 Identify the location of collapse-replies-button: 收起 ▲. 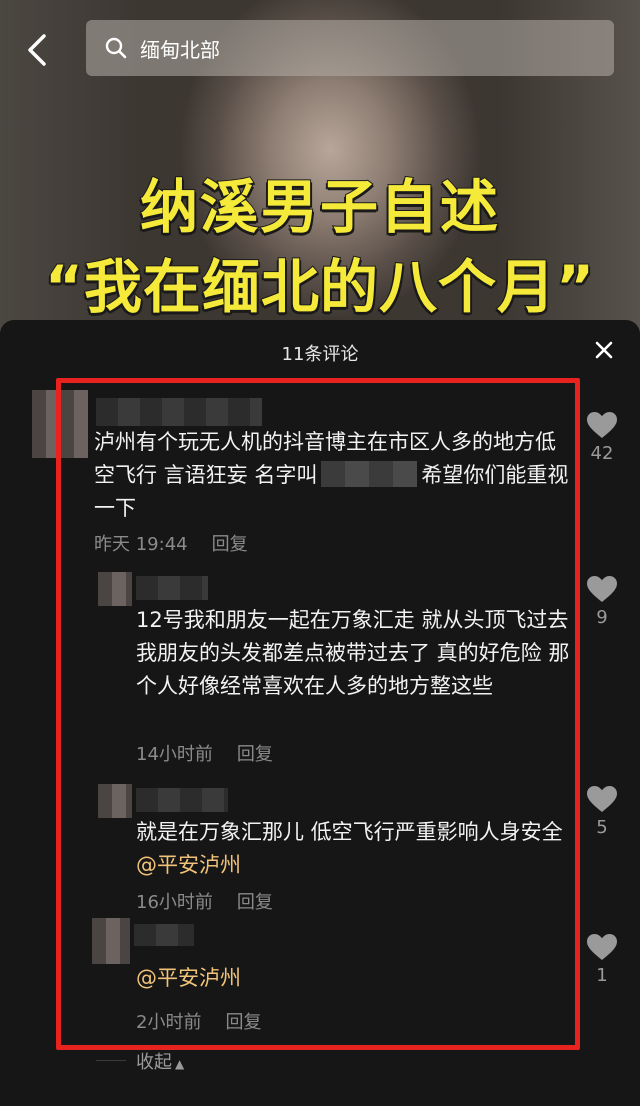
(160, 1061).